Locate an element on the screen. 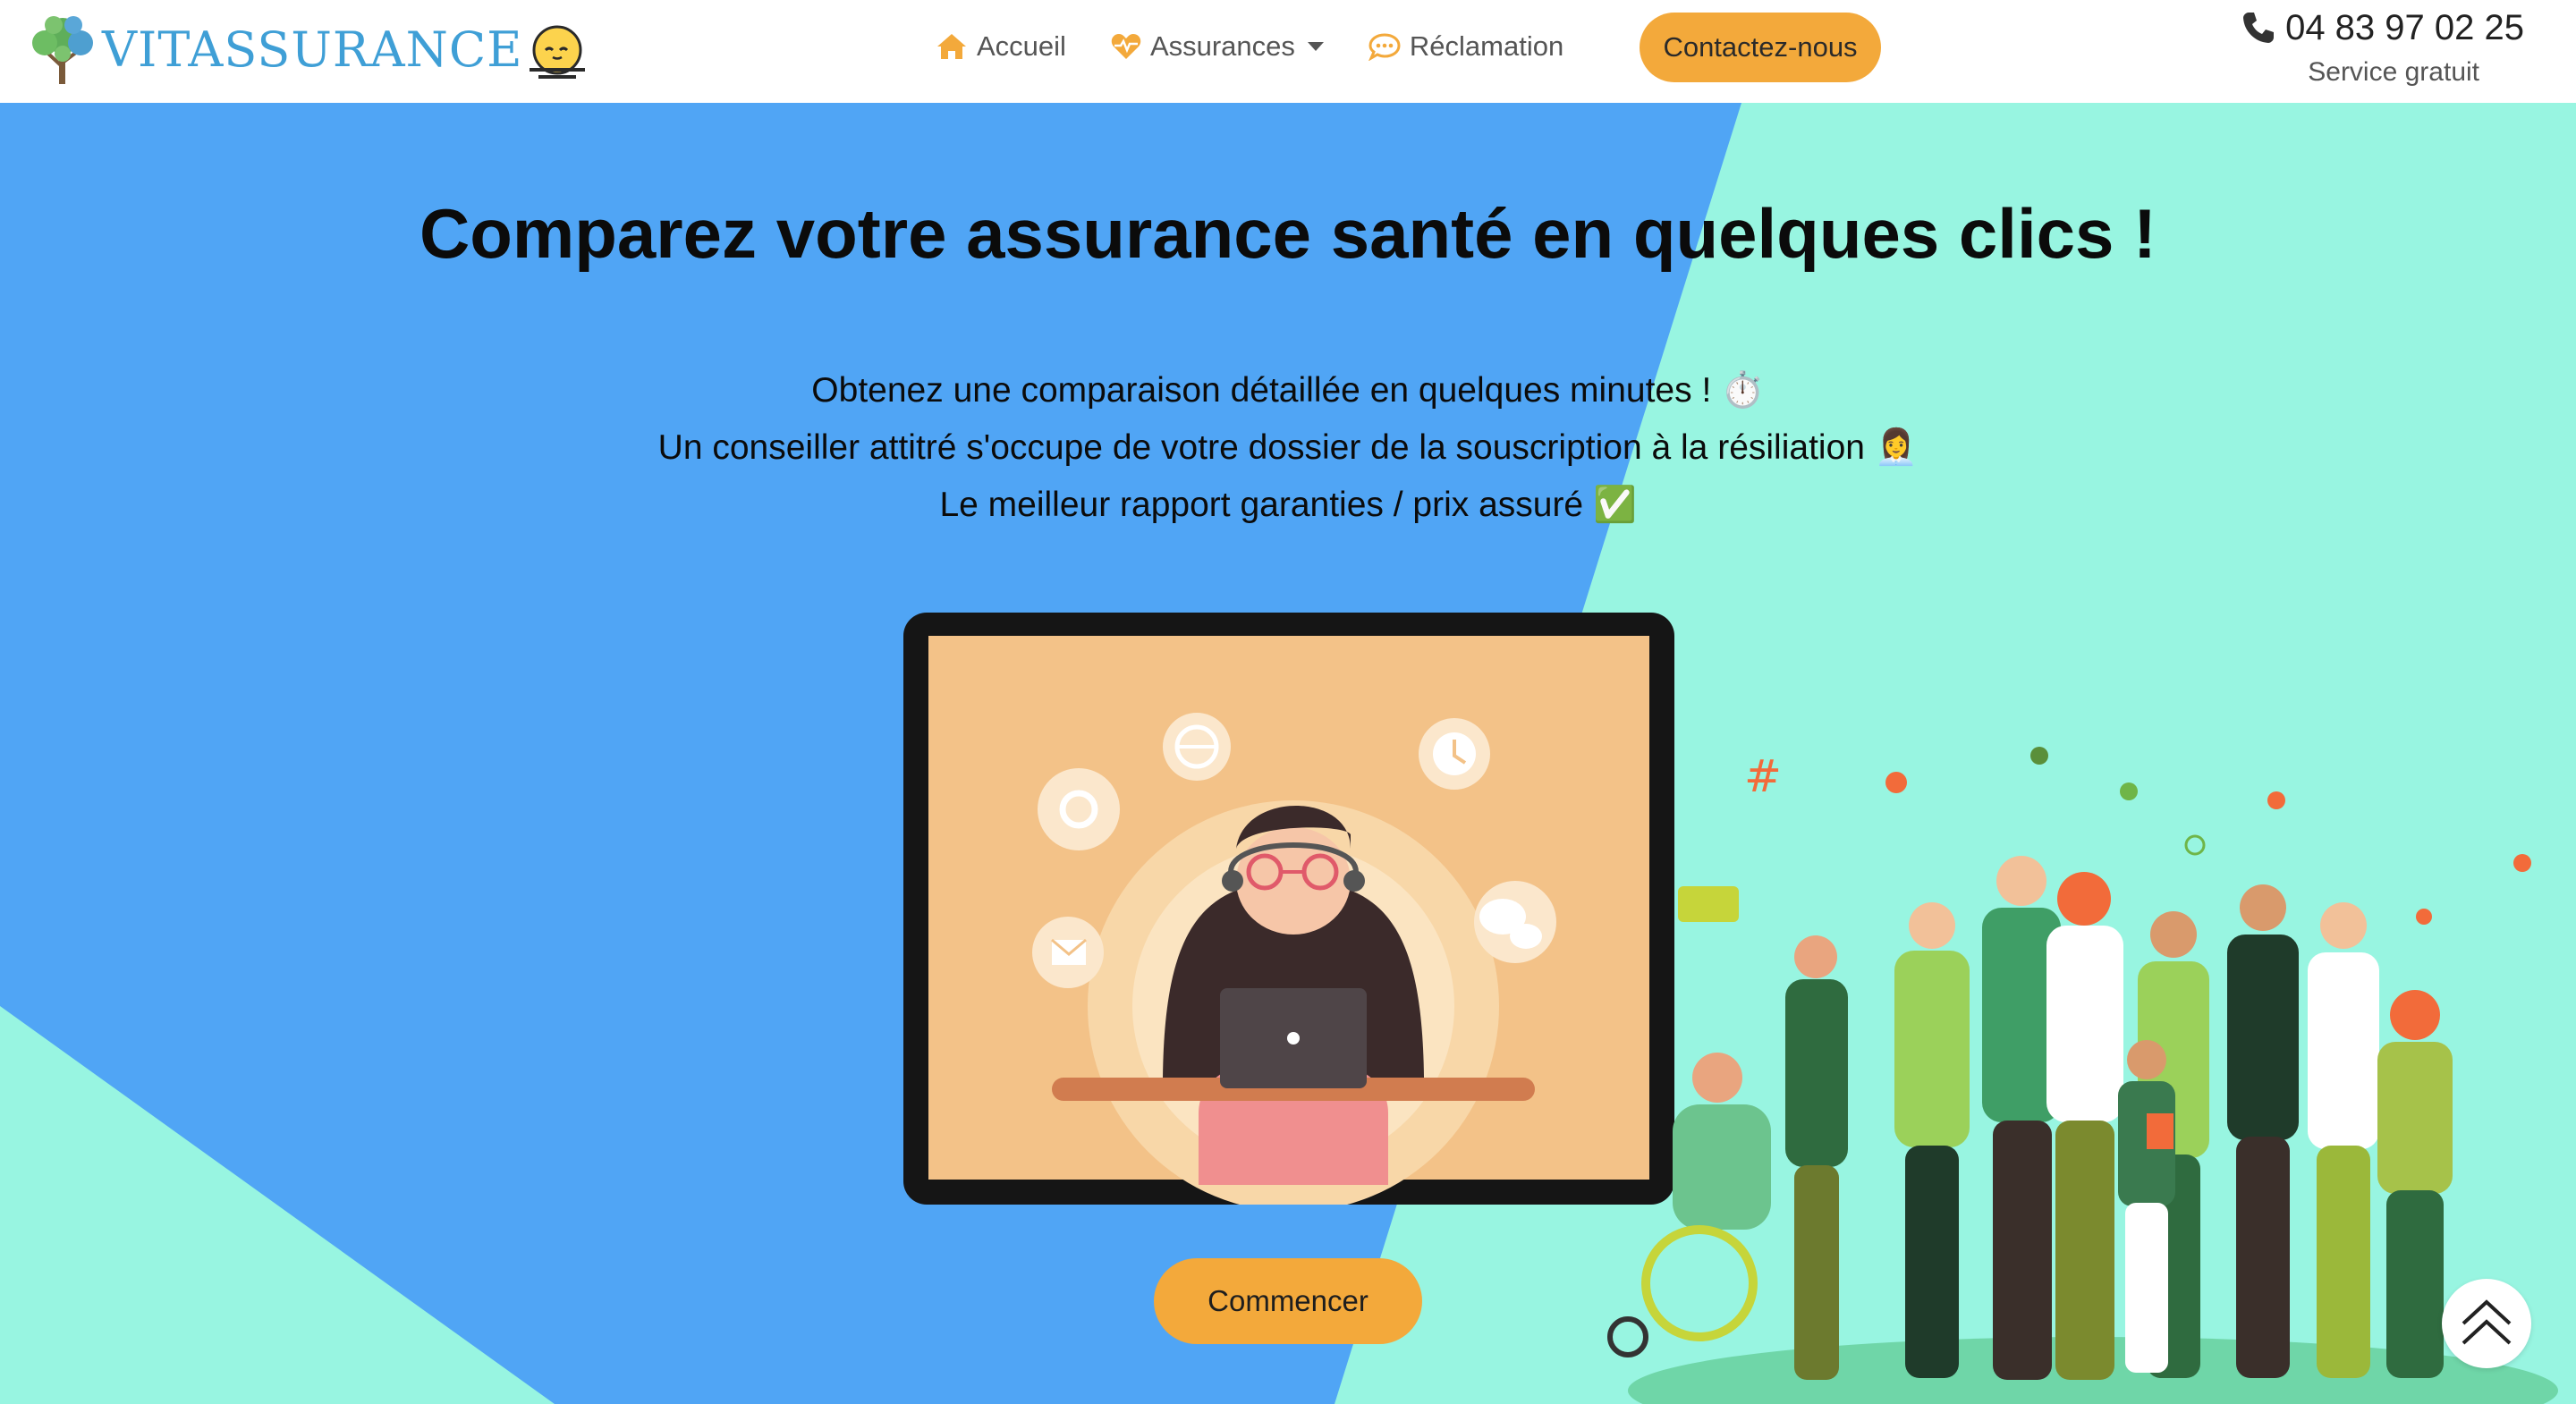 The width and height of the screenshot is (2576, 1404). phone-number: 04 83 97 02 25 is located at coordinates (2404, 27).